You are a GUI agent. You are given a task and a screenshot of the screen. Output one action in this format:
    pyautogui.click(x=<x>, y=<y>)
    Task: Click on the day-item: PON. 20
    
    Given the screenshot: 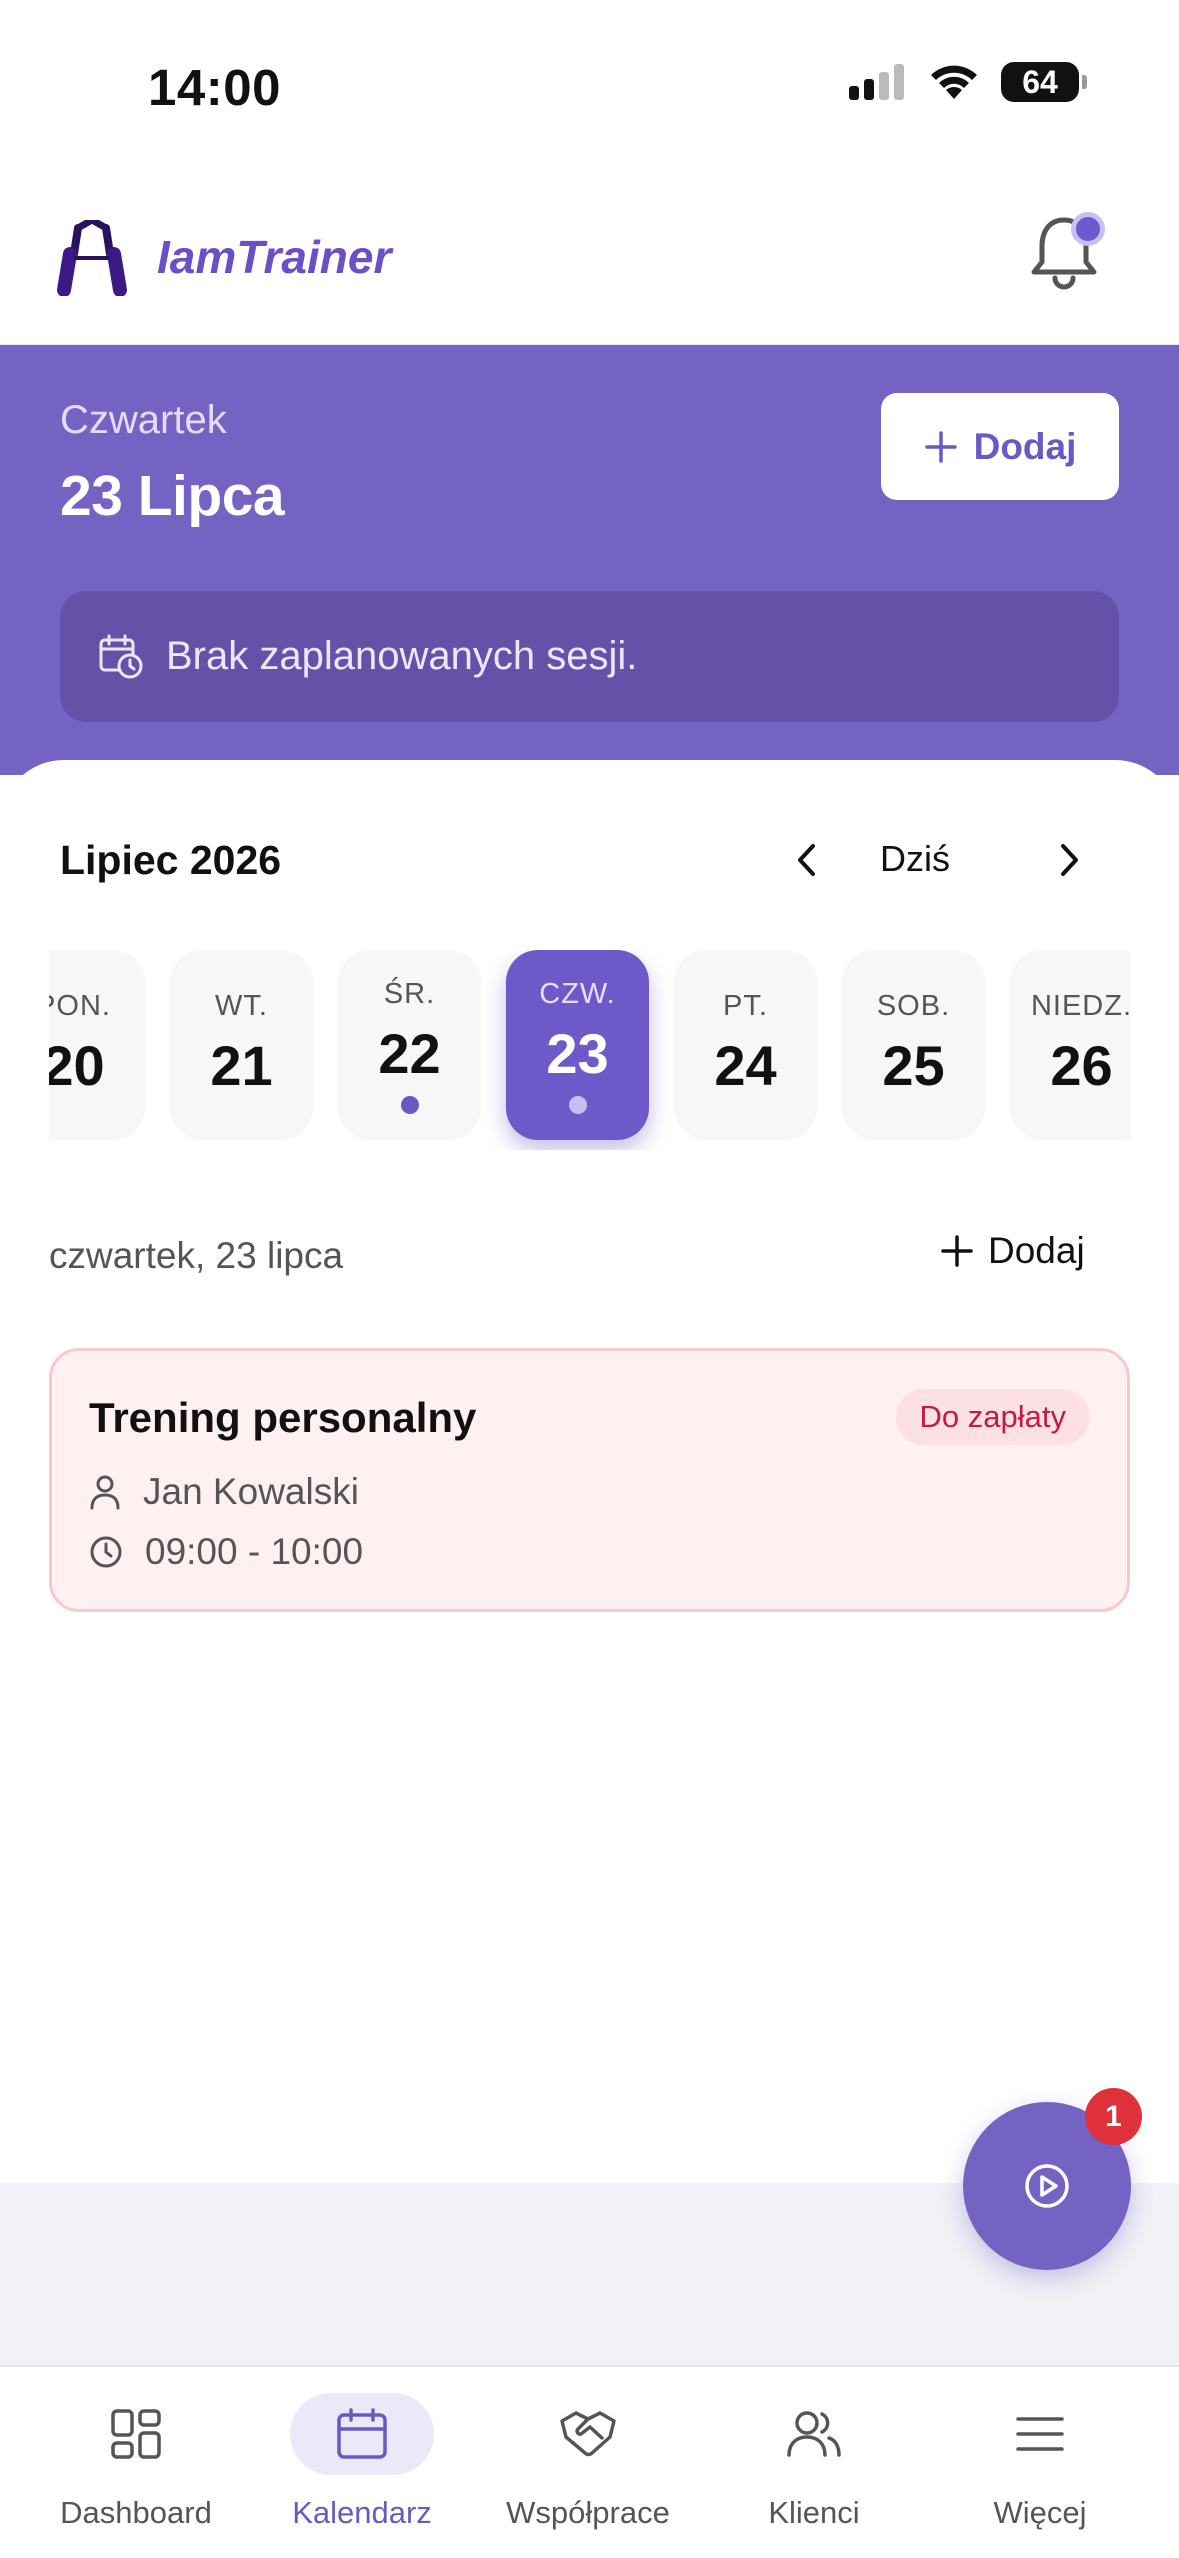 What is the action you would take?
    pyautogui.click(x=97, y=1045)
    